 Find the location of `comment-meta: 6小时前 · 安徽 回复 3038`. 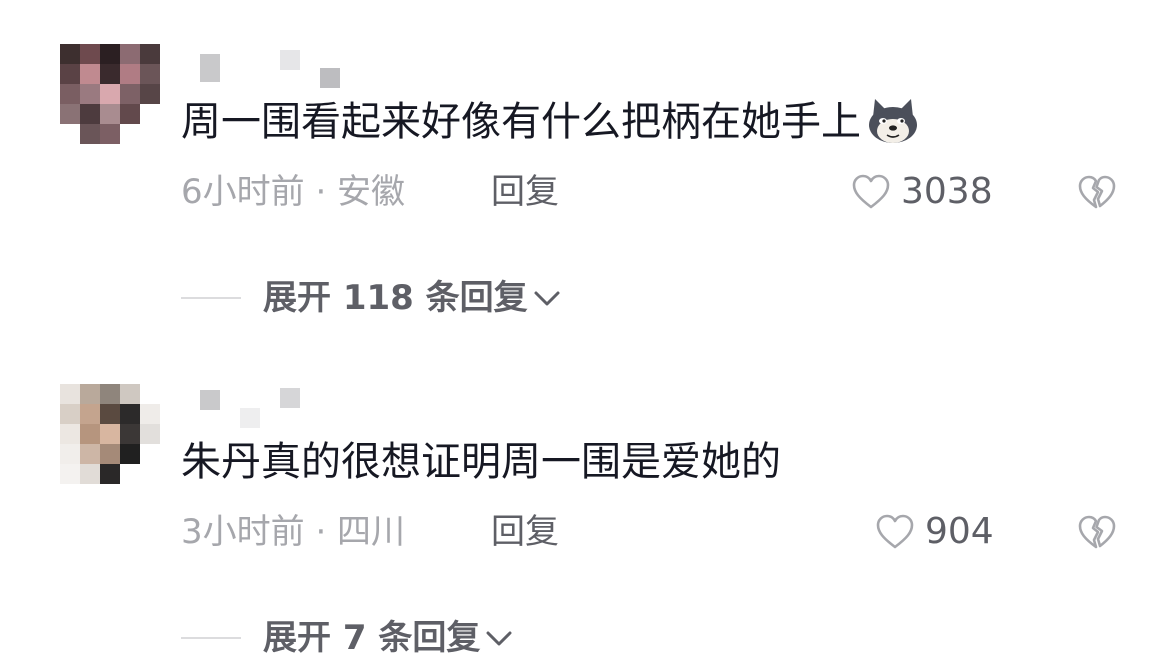

comment-meta: 6小时前 · 安徽 回复 3038 is located at coordinates (661, 192).